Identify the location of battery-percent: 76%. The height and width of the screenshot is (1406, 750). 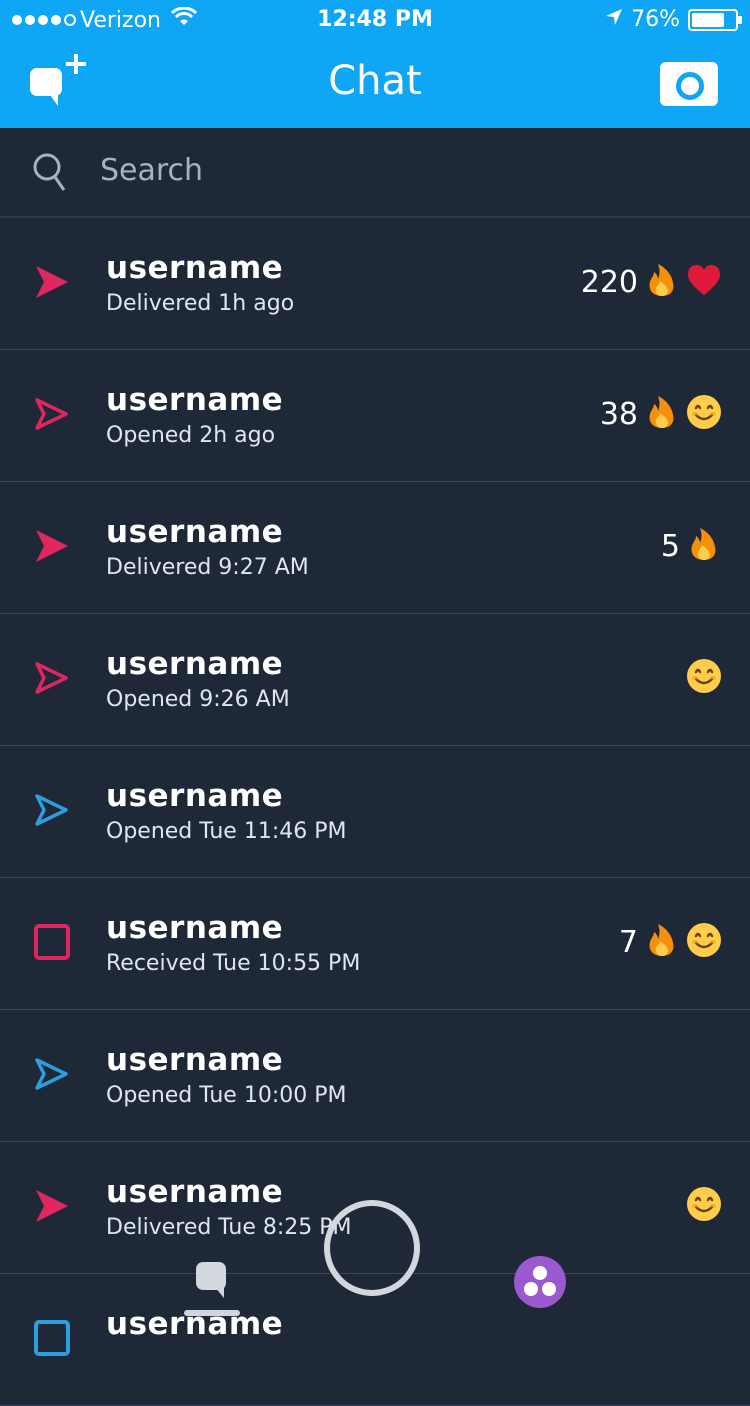
(655, 19).